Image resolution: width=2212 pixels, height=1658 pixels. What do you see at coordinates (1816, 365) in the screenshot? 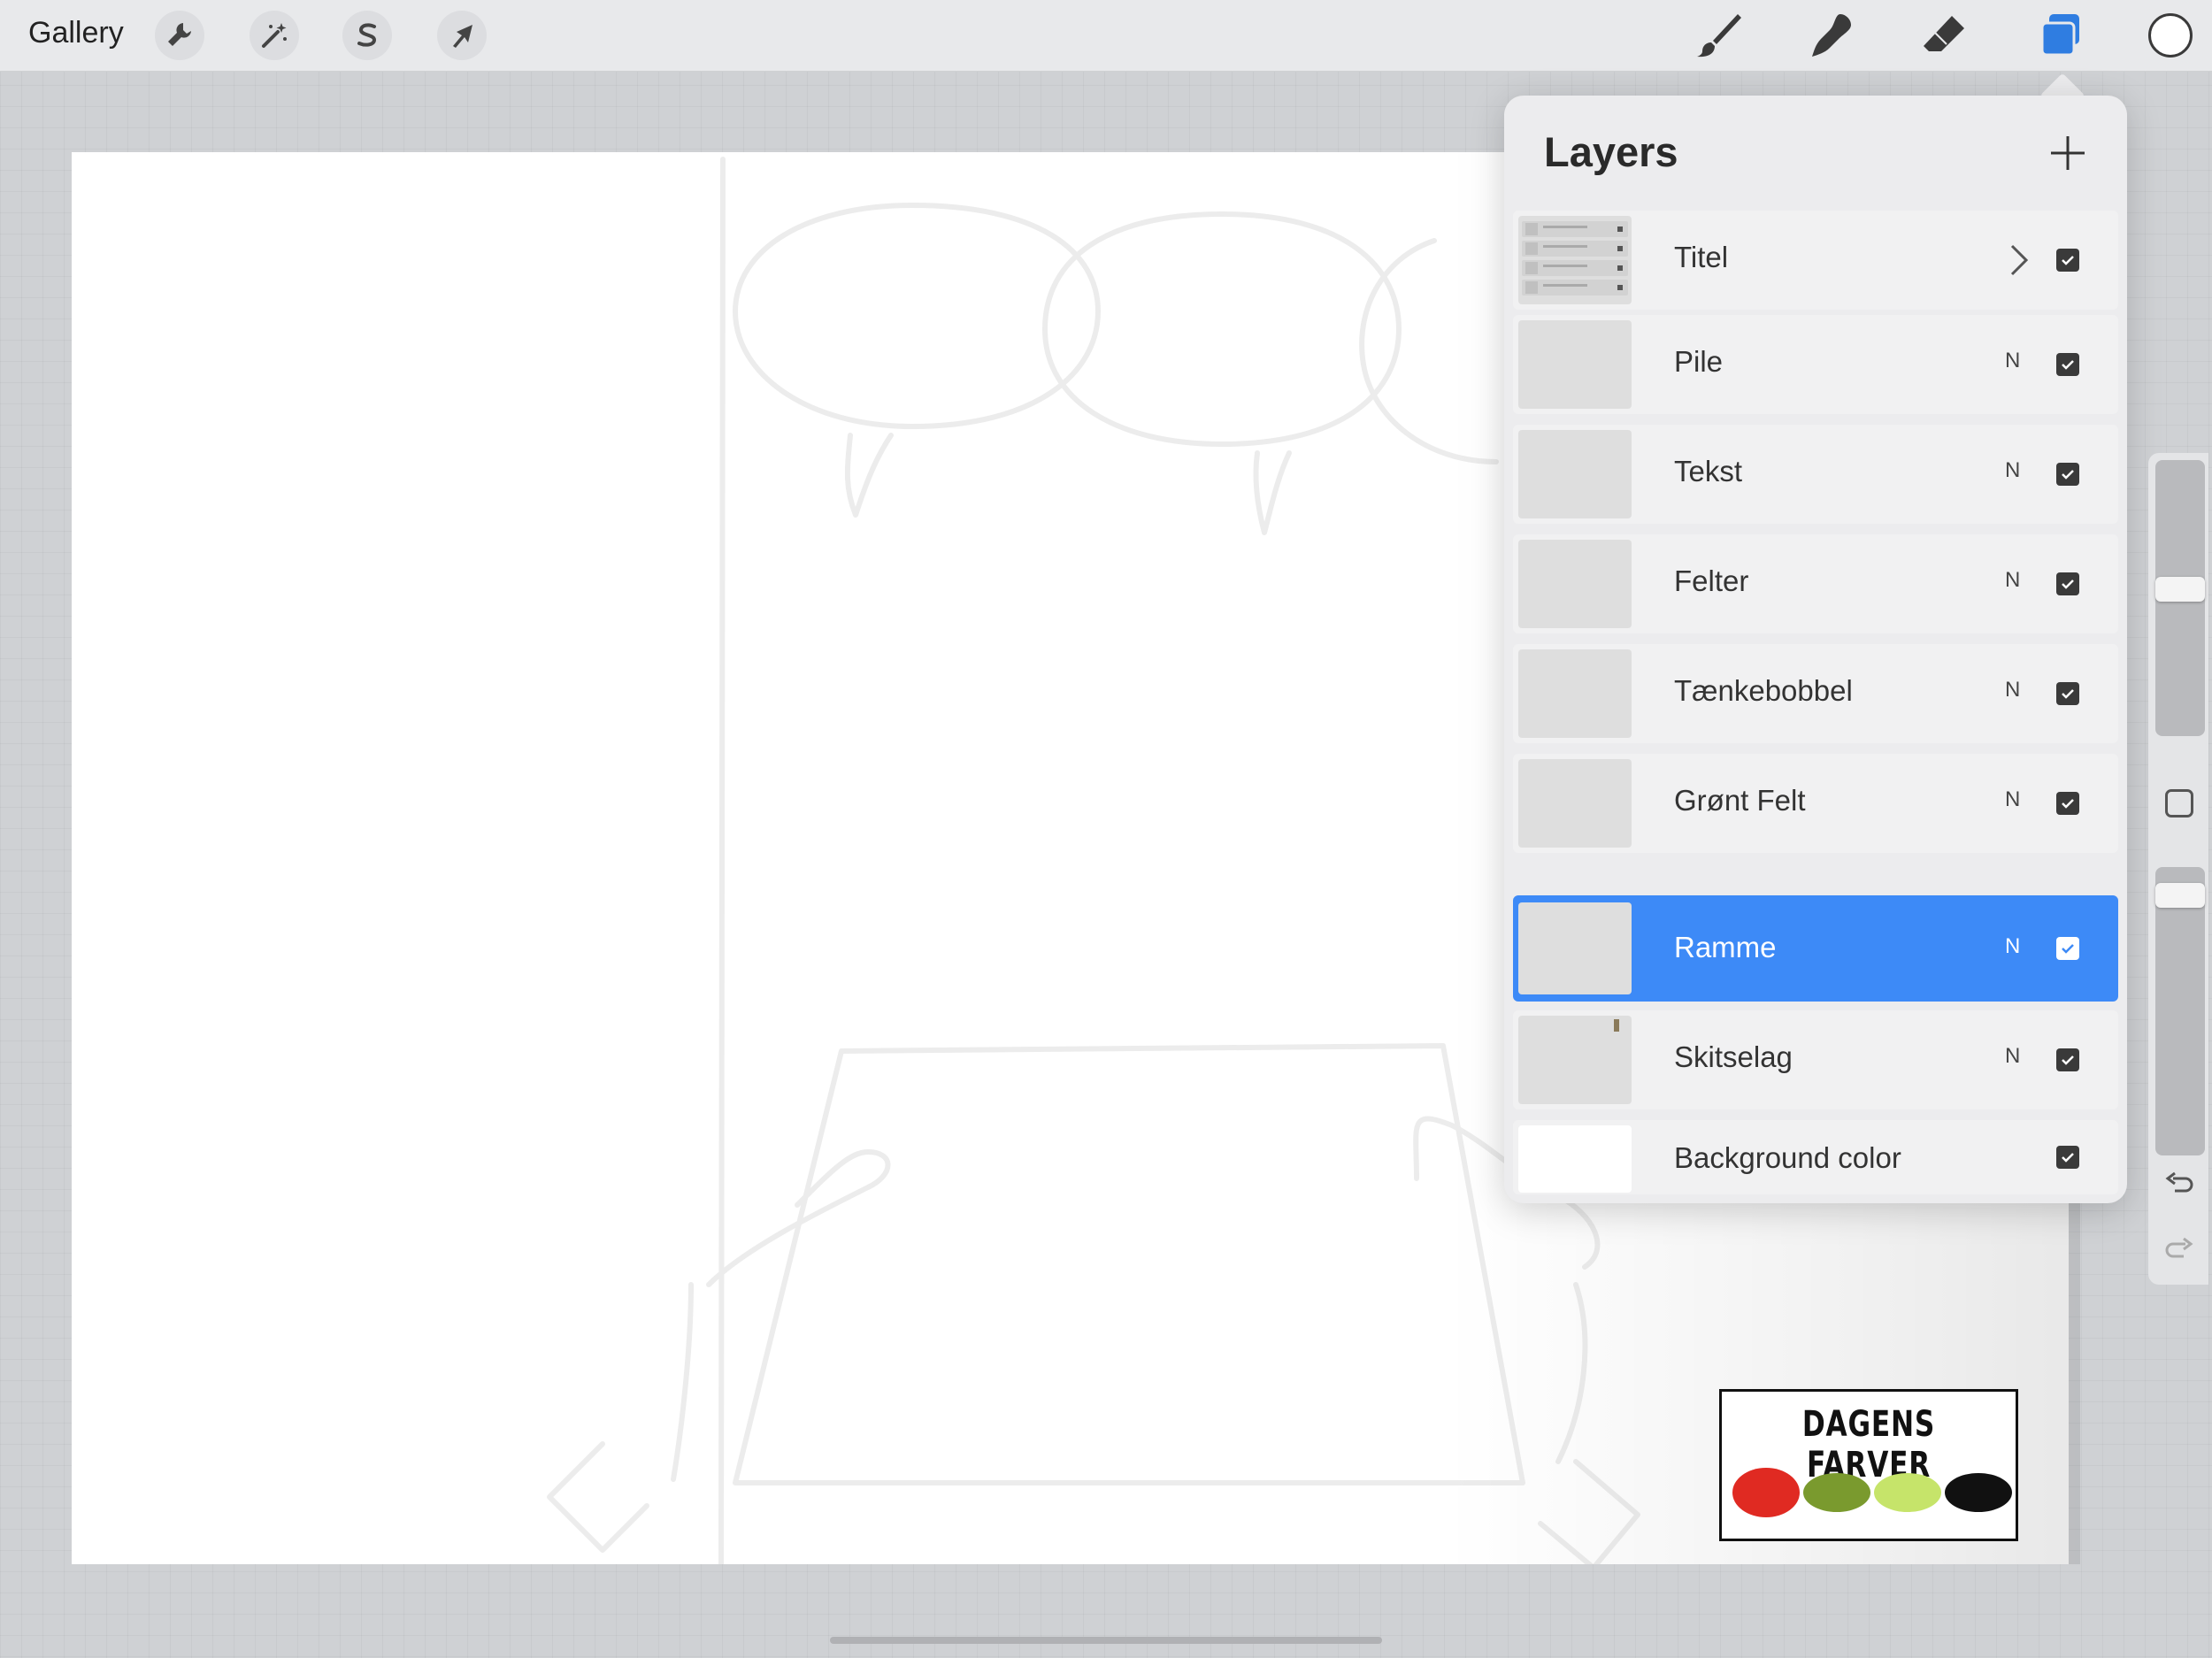
I see `layer-row-pile: Pile N` at bounding box center [1816, 365].